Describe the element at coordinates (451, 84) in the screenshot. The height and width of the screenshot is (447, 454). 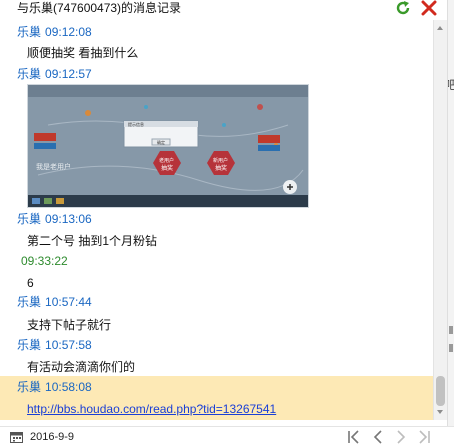
I see `adjacent-panel-text: 吧` at that location.